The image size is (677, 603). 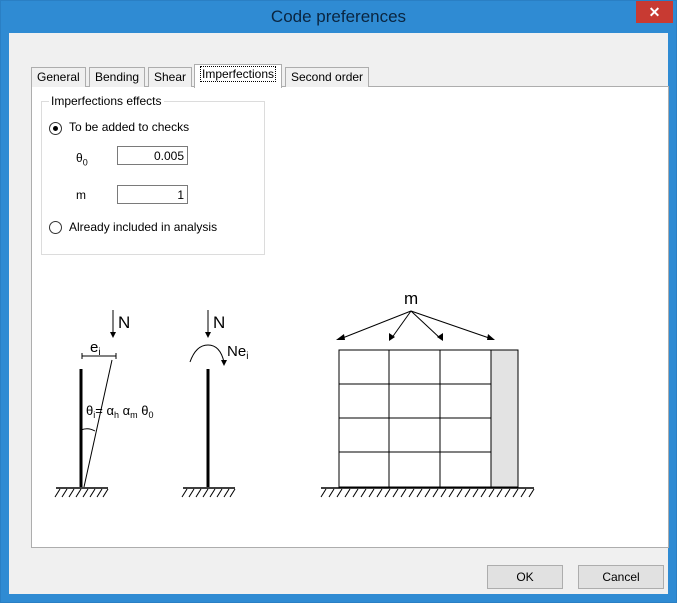 What do you see at coordinates (98, 423) in the screenshot?
I see `column-1-inclined` at bounding box center [98, 423].